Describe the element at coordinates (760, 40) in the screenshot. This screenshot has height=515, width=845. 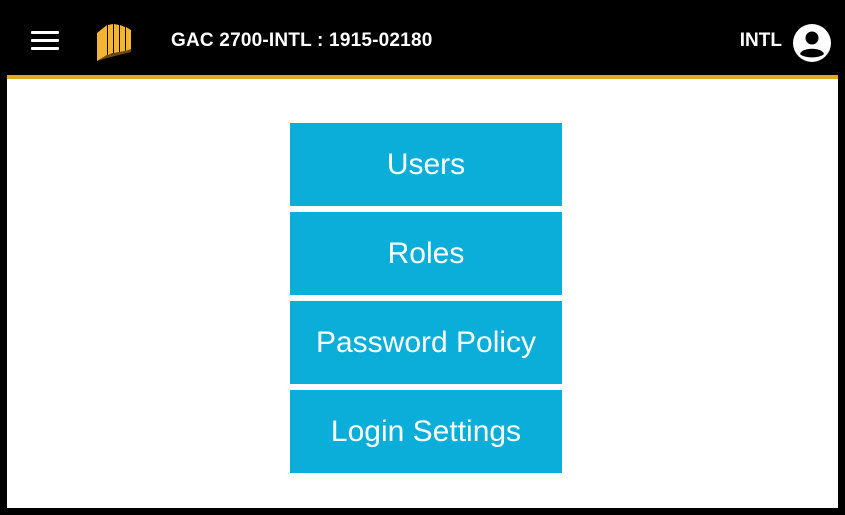
I see `user-label: INTL` at that location.